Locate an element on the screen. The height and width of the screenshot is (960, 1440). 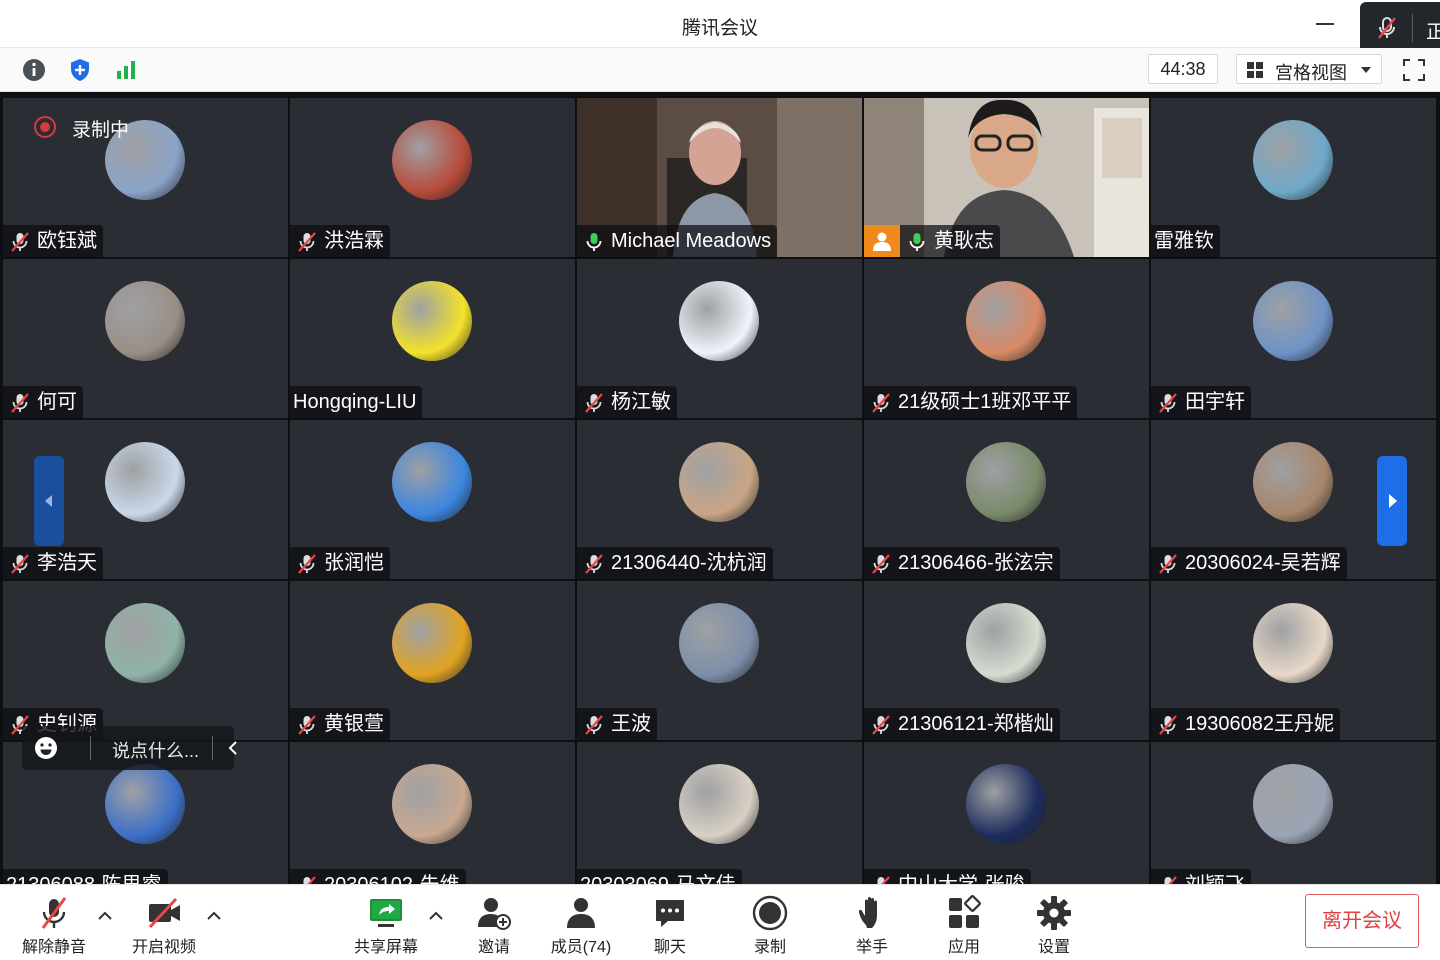
security-shield-icon is located at coordinates (80, 70).